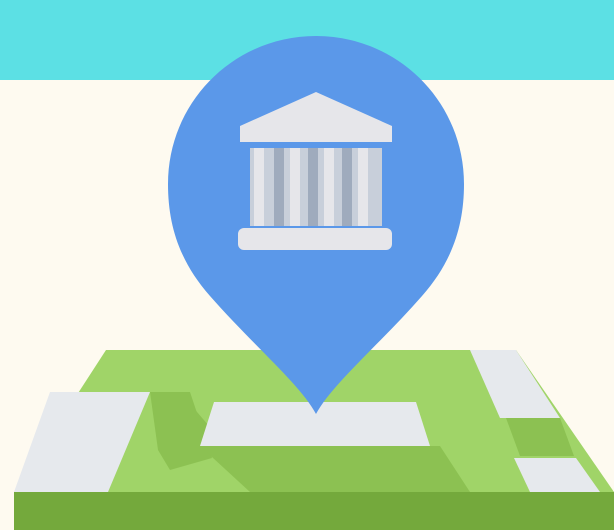 This screenshot has height=530, width=614. What do you see at coordinates (314, 511) in the screenshot?
I see `map-base-edge` at bounding box center [314, 511].